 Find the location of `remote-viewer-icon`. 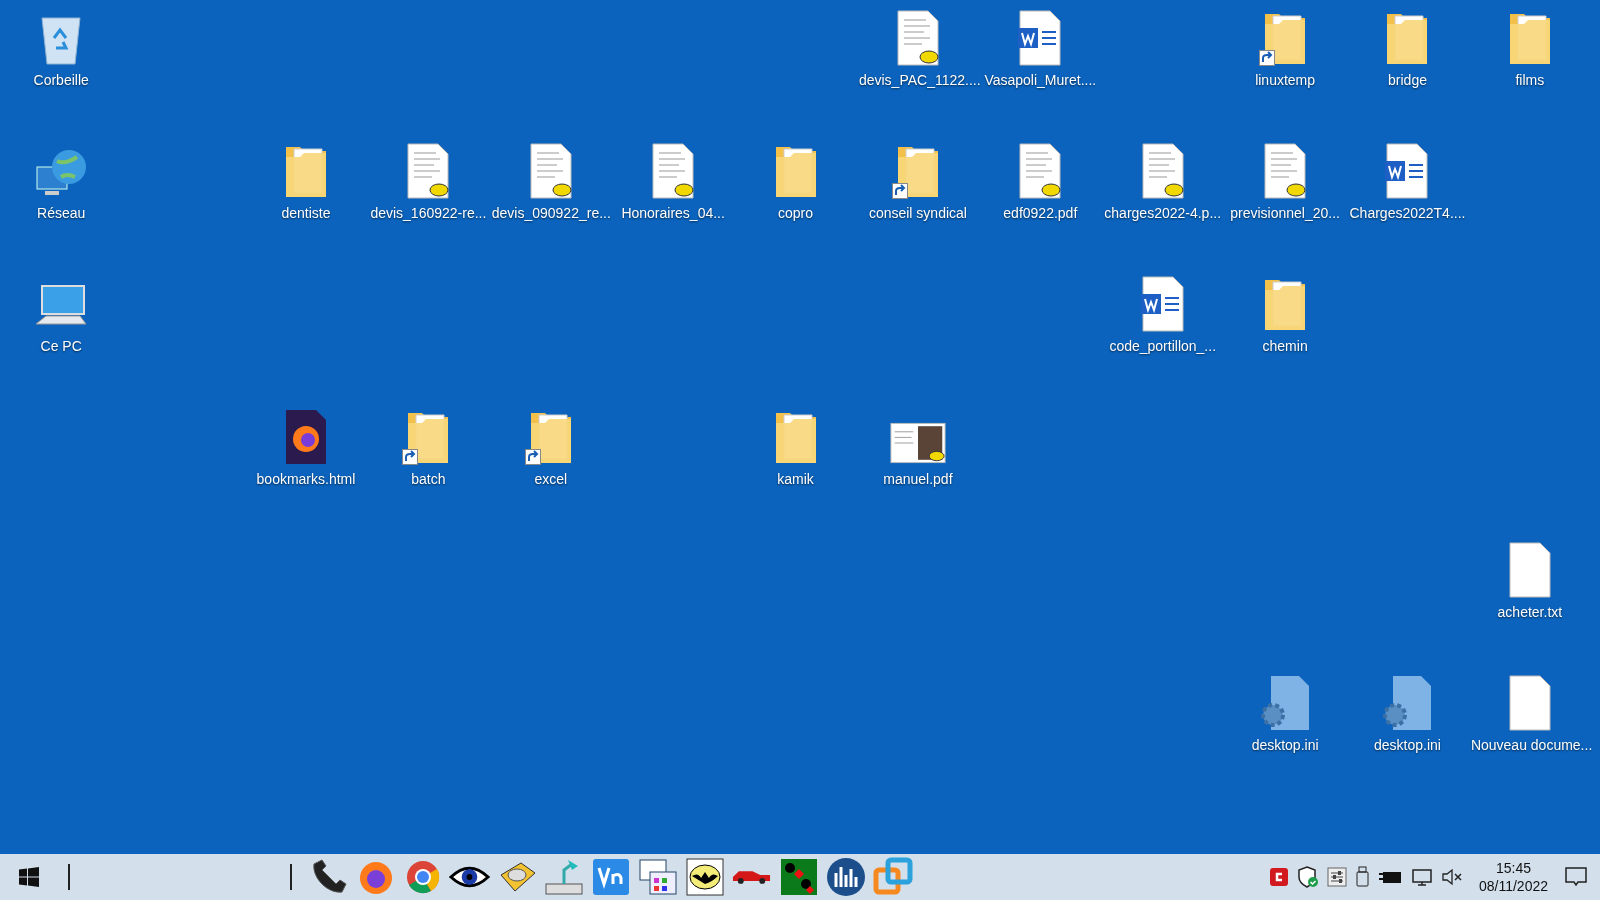

remote-viewer-icon is located at coordinates (610, 877).